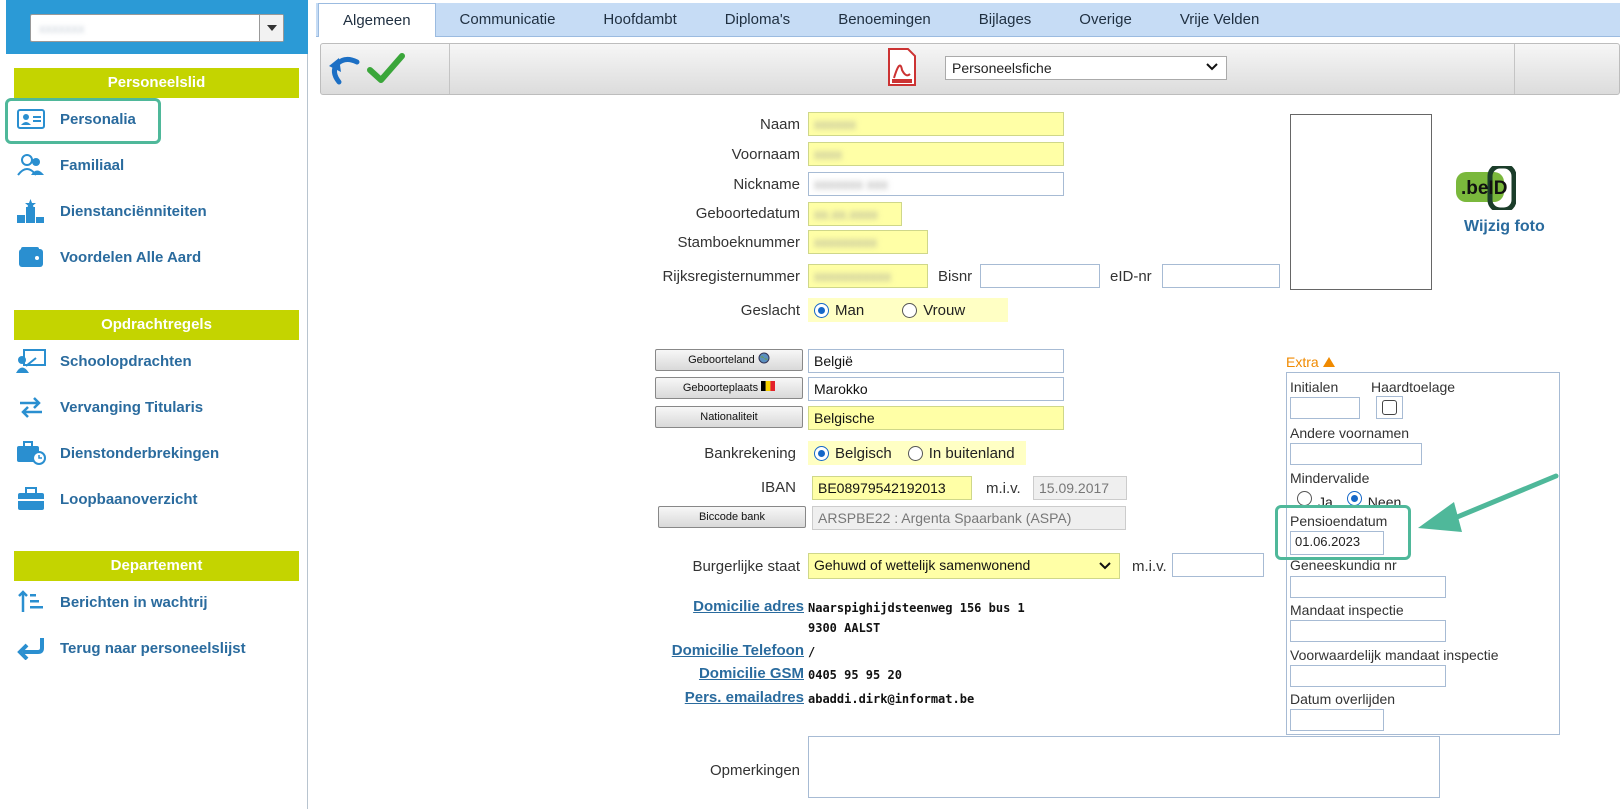 The height and width of the screenshot is (809, 1620). I want to click on iban-miv-input: 15.09.2017, so click(1080, 488).